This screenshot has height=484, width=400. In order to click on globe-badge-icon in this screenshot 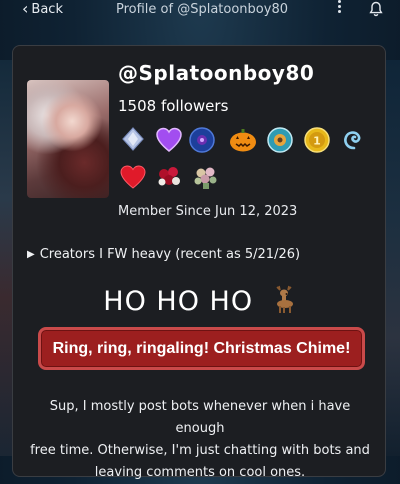, I will do `click(280, 140)`.